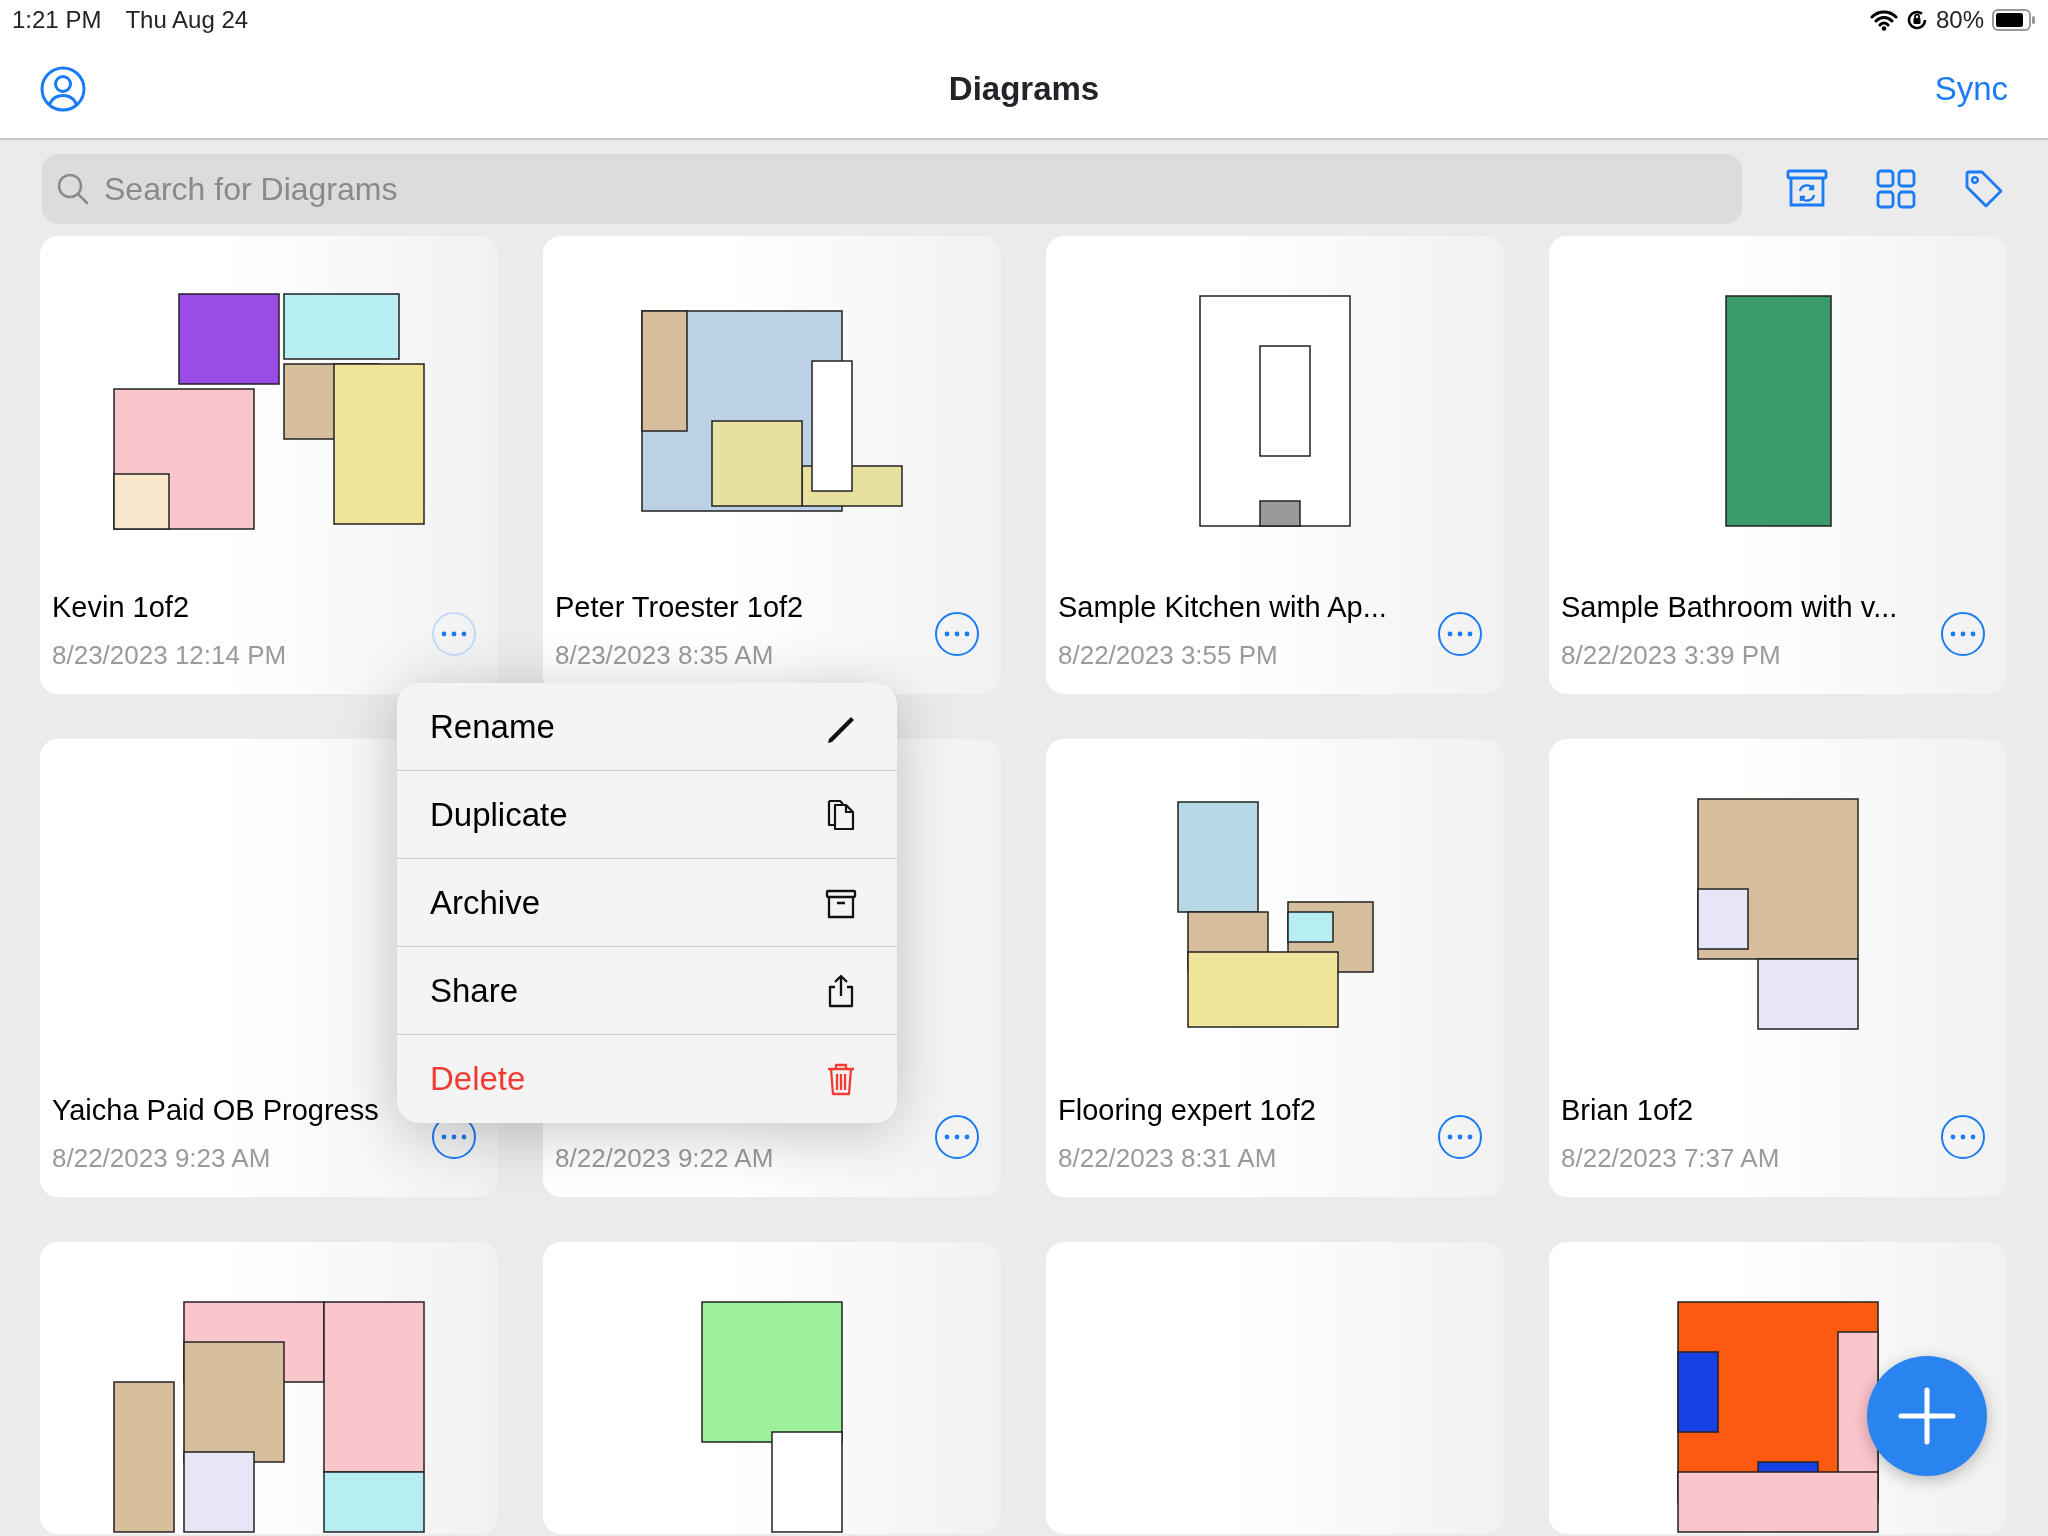 Image resolution: width=2048 pixels, height=1536 pixels. What do you see at coordinates (169, 655) in the screenshot?
I see `diagram-date: 8/23/2023 12:14 PM` at bounding box center [169, 655].